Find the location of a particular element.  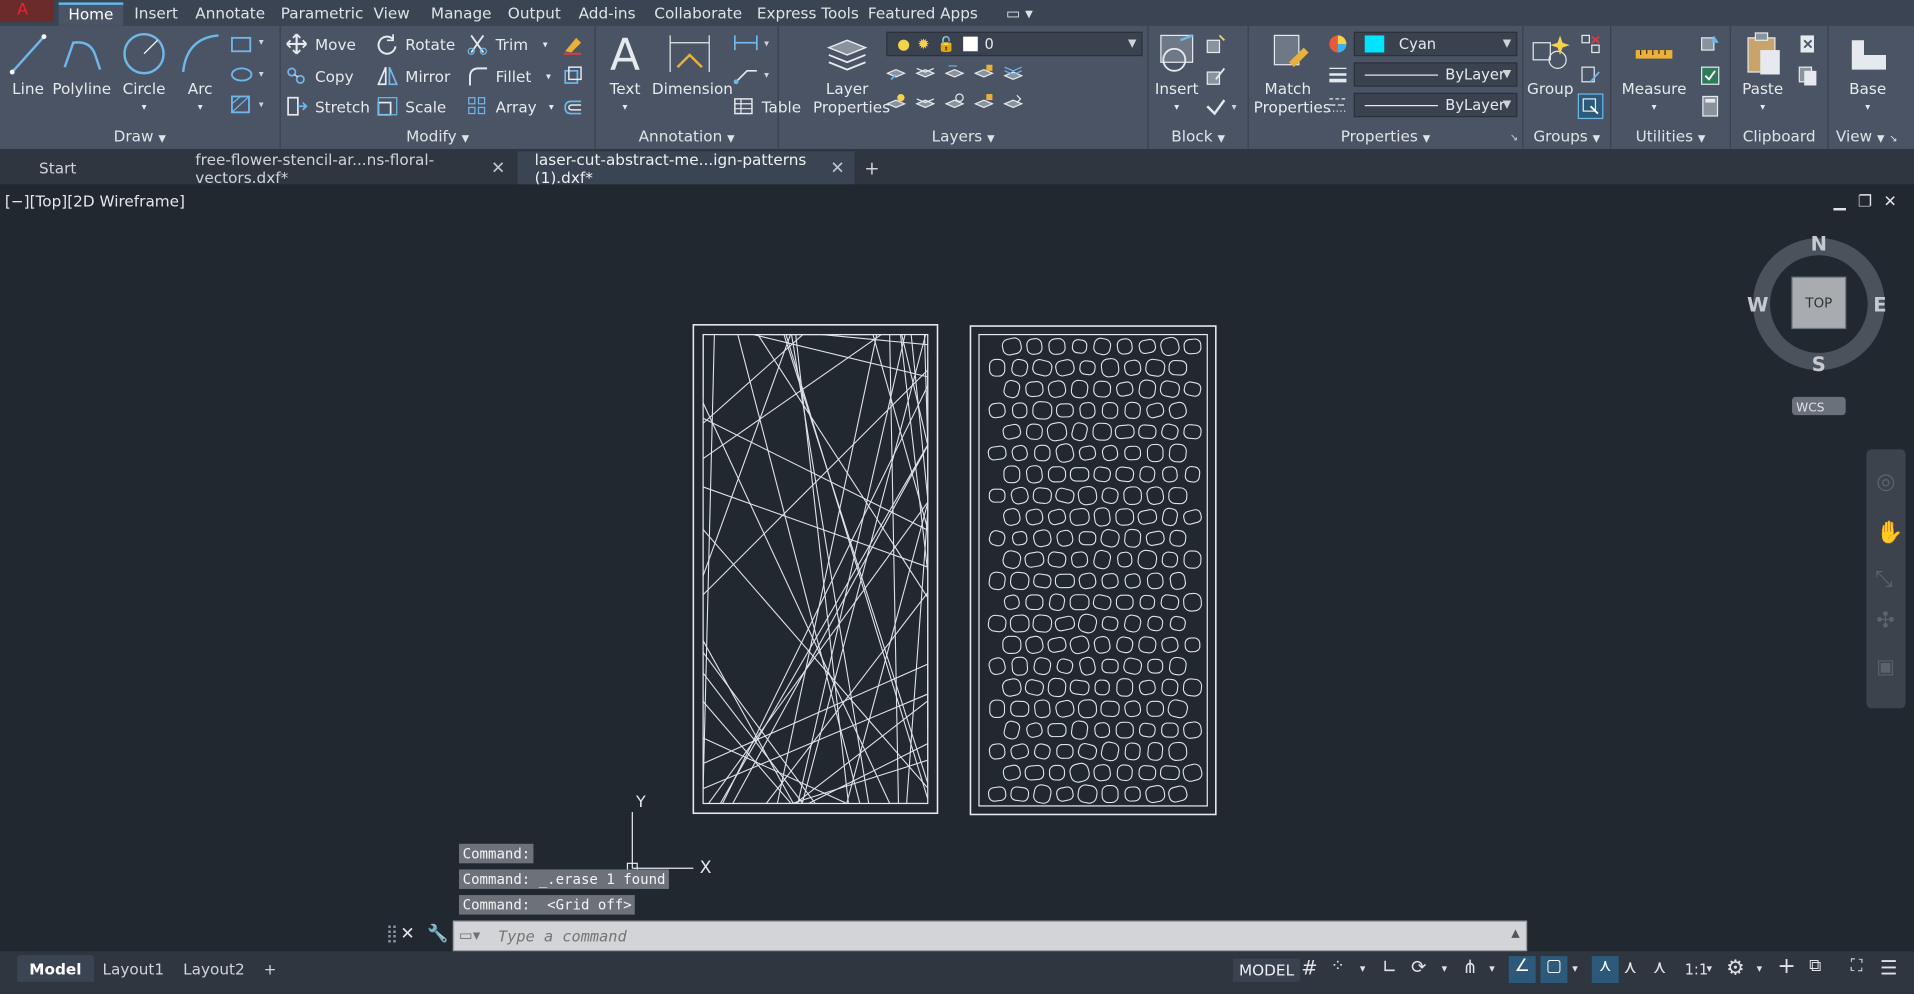

grid-display-icon: # is located at coordinates (1309, 967).